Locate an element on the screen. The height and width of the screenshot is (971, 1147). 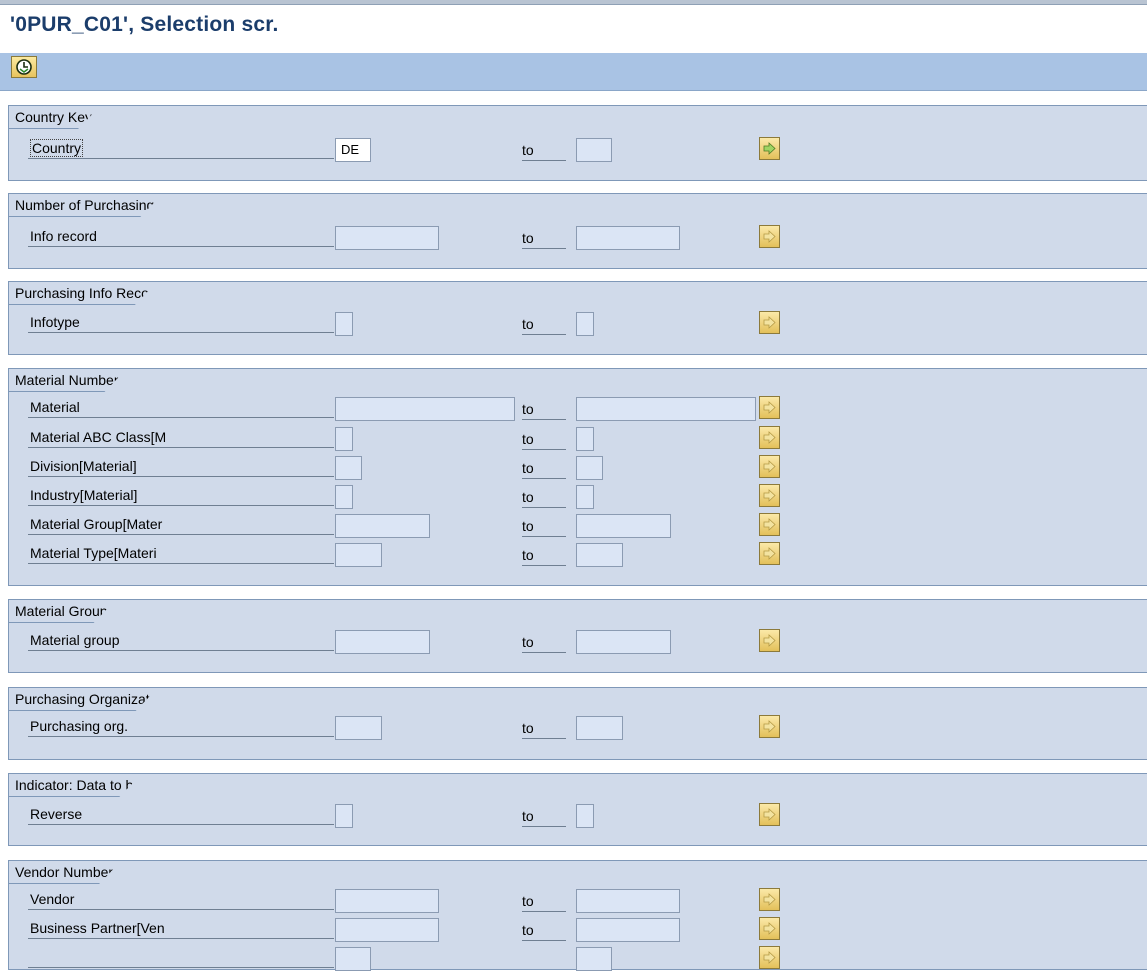
selection-row: Purchasing org. to is located at coordinates (578, 727).